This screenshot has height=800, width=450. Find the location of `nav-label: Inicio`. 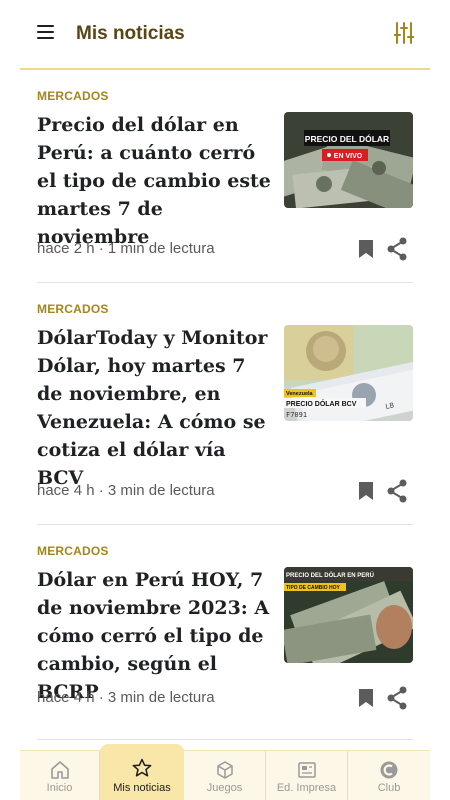

nav-label: Inicio is located at coordinates (59, 788).